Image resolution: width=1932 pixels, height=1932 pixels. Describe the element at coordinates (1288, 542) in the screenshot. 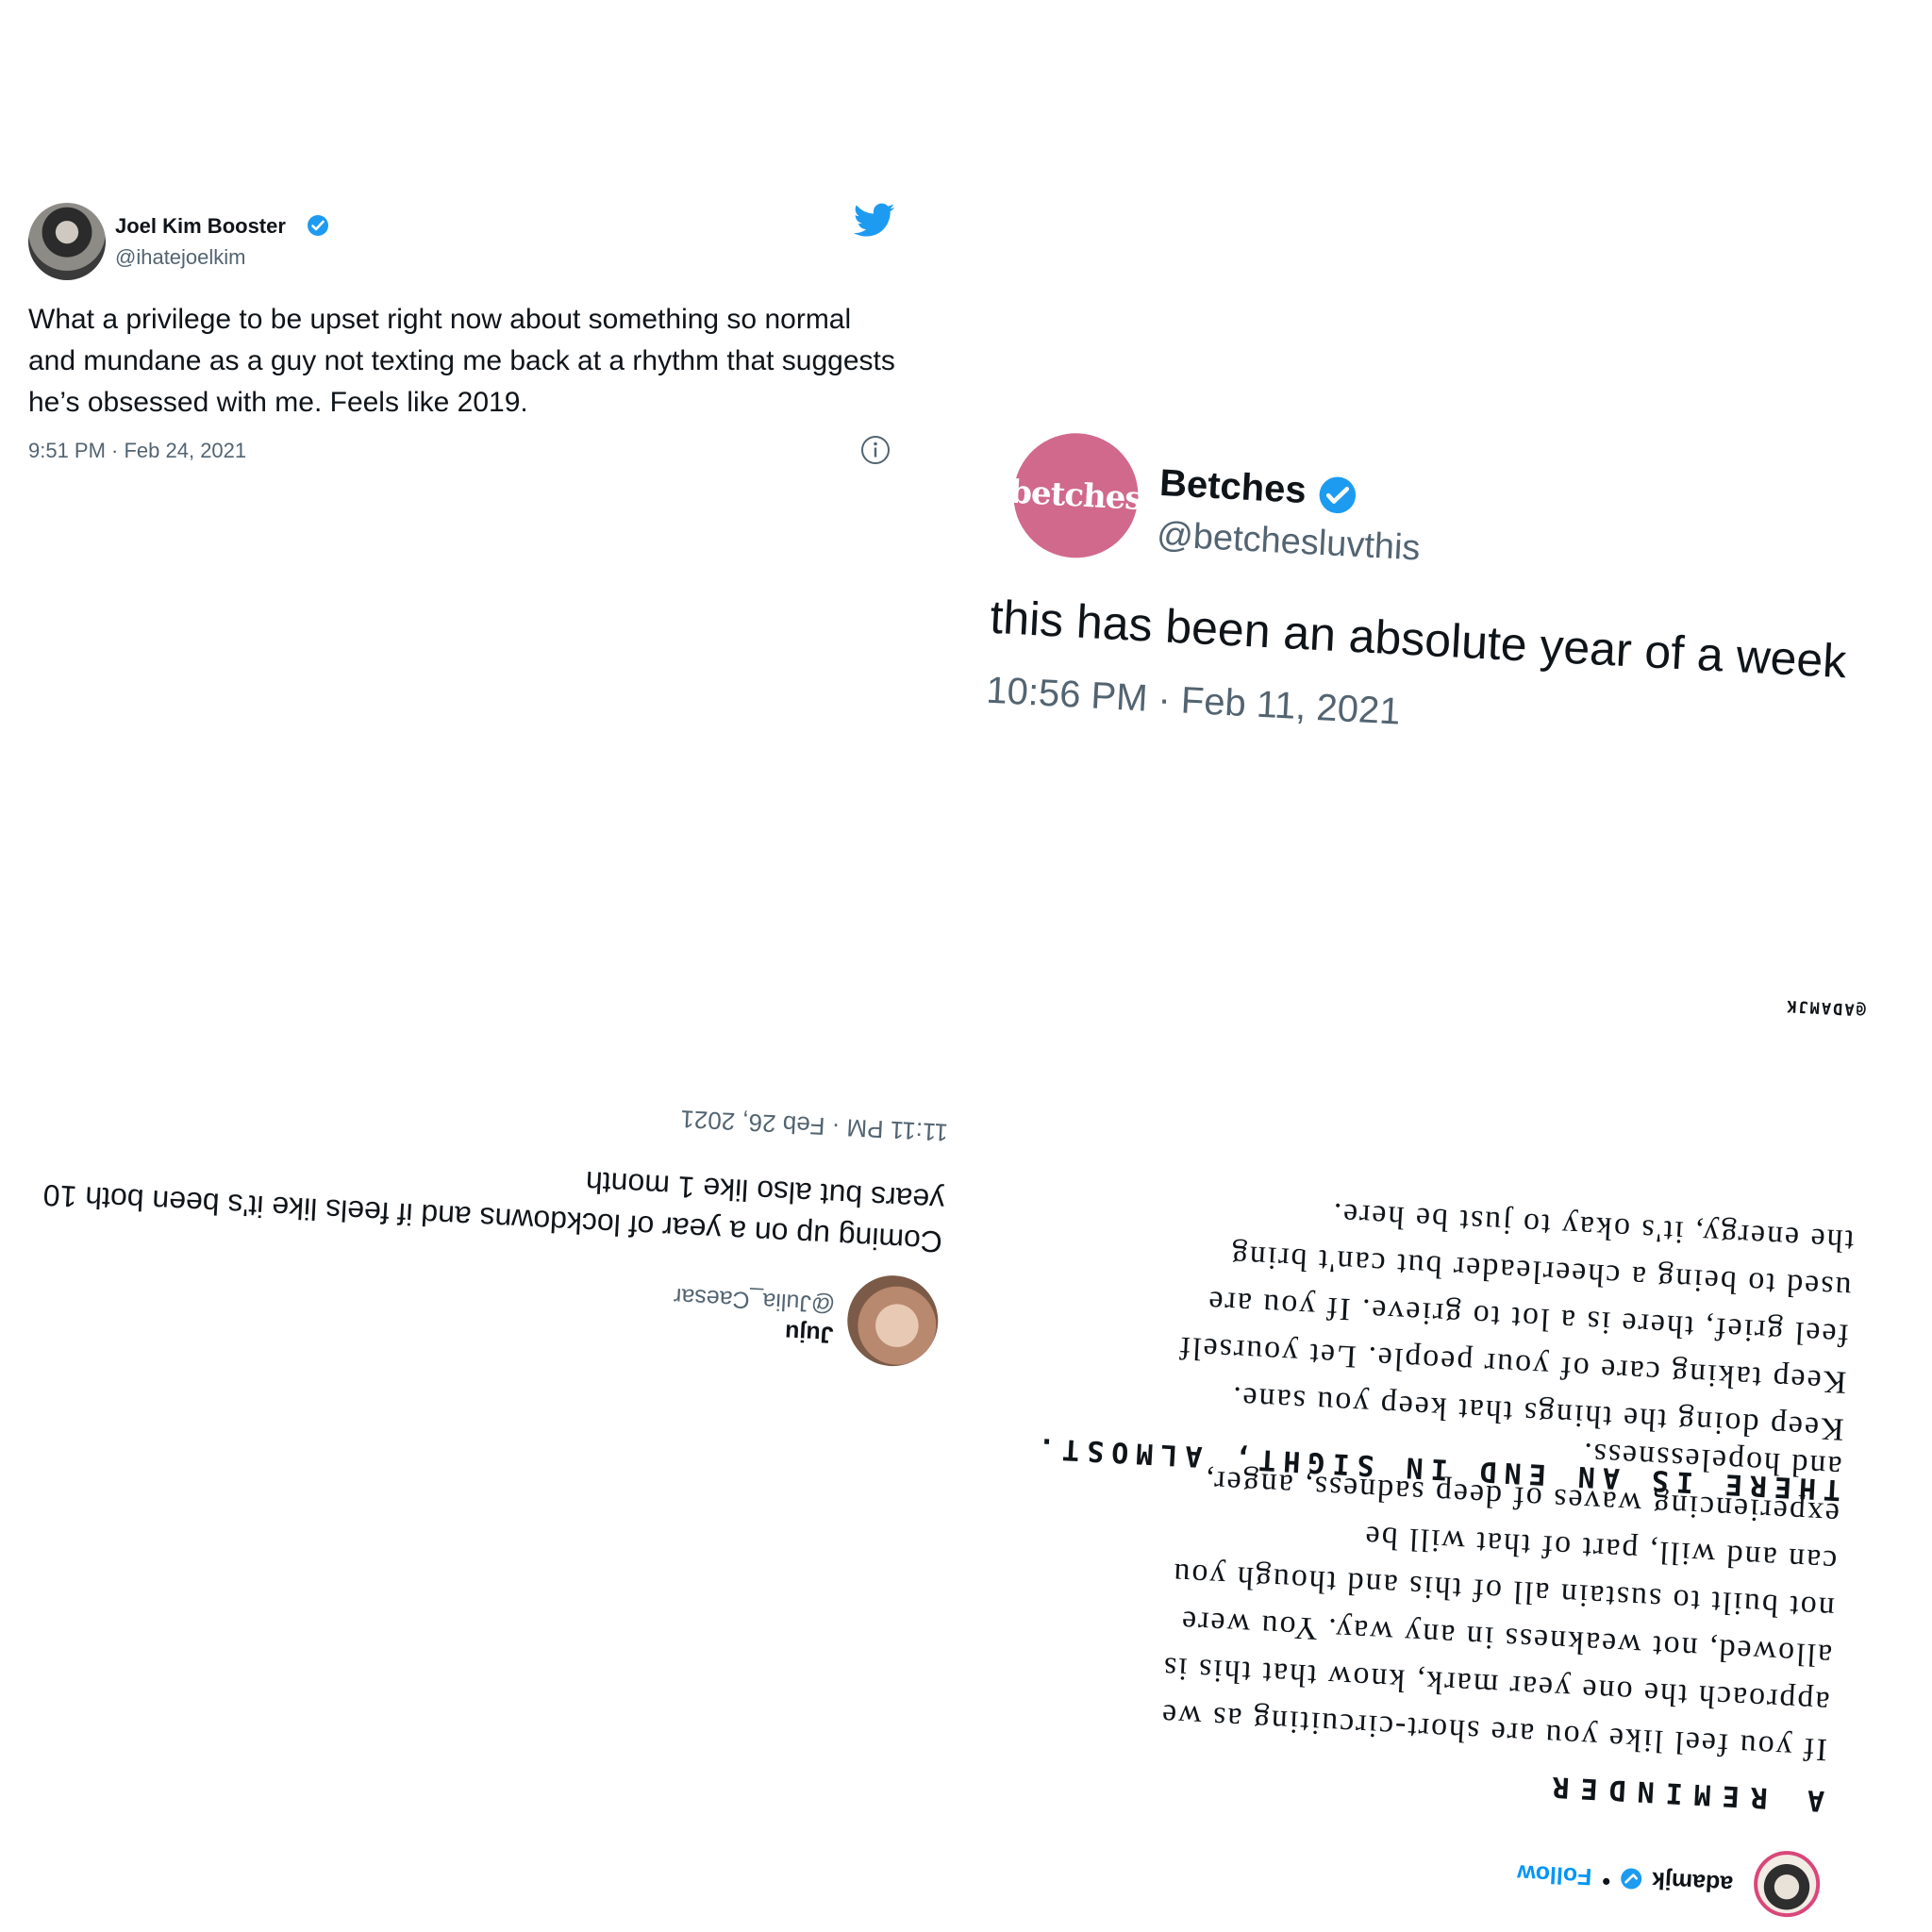

I see `author-handle: @betchesluvthis` at that location.